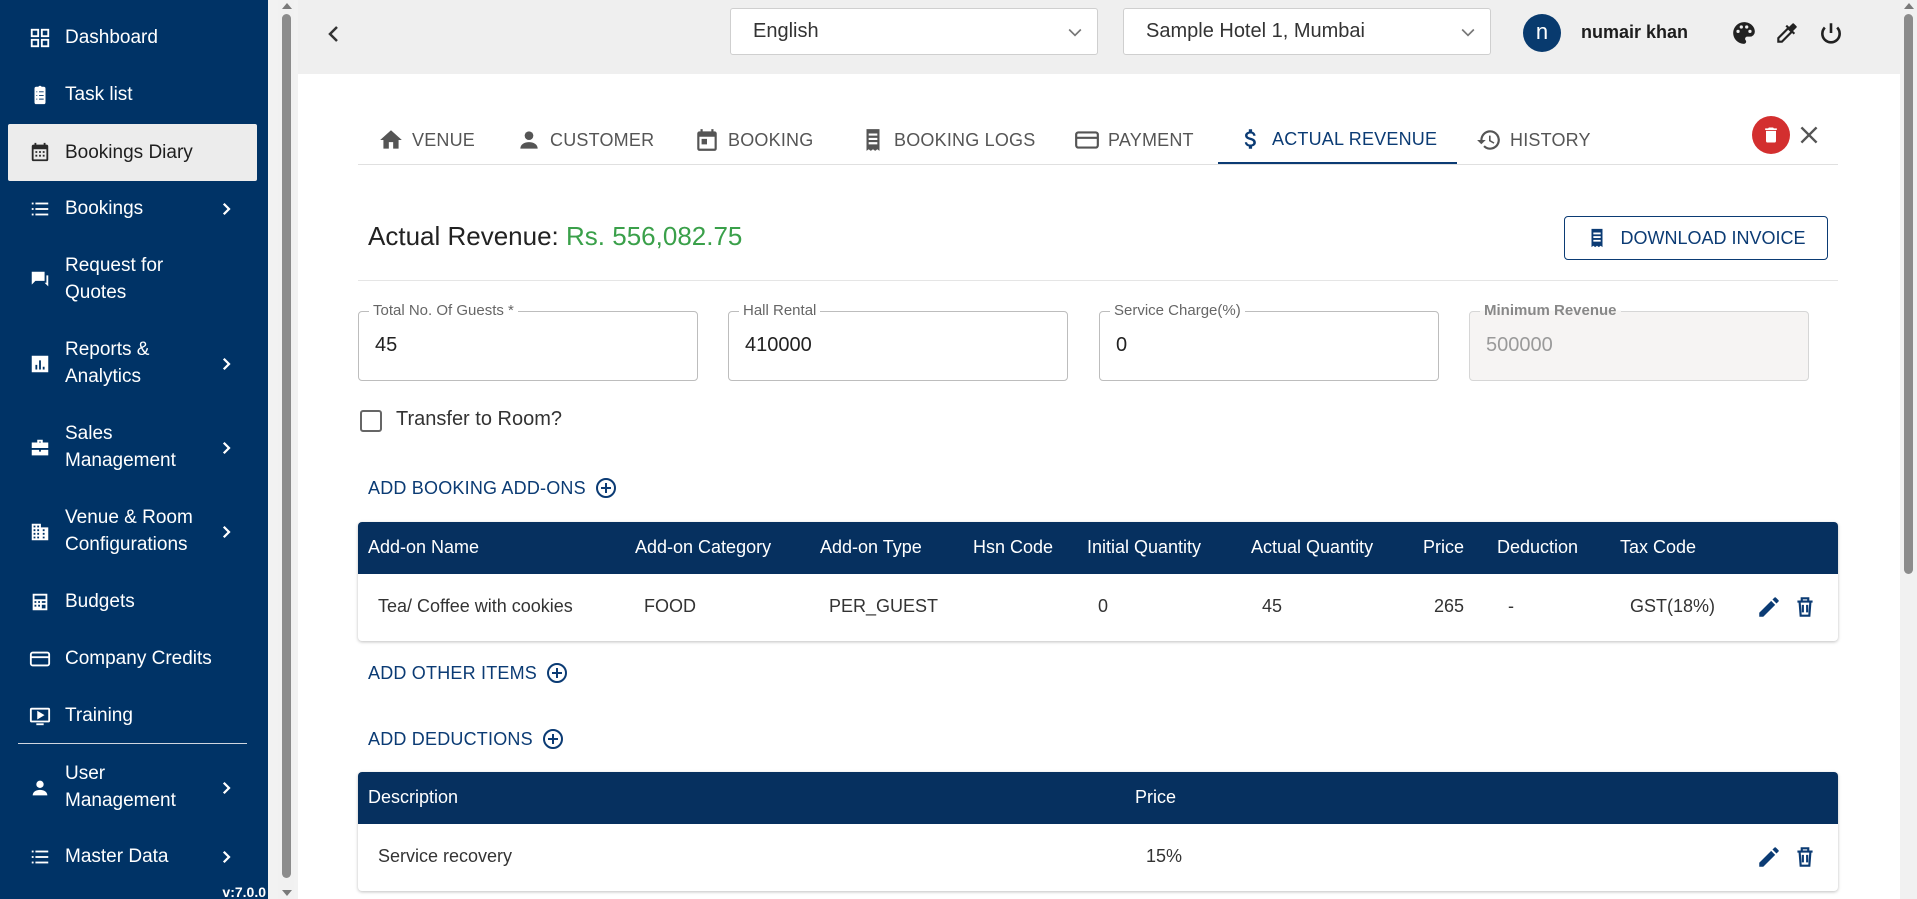 Image resolution: width=1917 pixels, height=899 pixels. What do you see at coordinates (40, 857) in the screenshot?
I see `list-icon` at bounding box center [40, 857].